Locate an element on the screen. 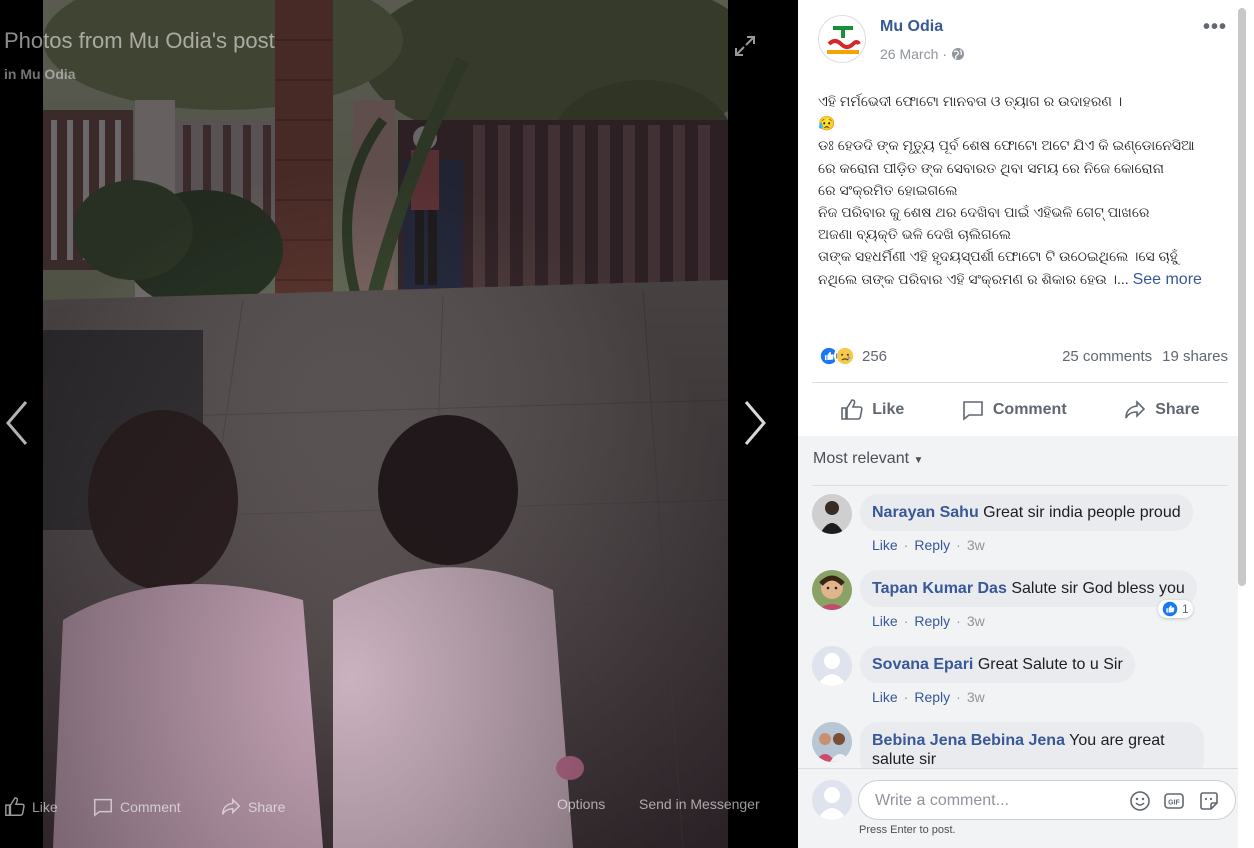  share-button: Share is located at coordinates (1161, 410).